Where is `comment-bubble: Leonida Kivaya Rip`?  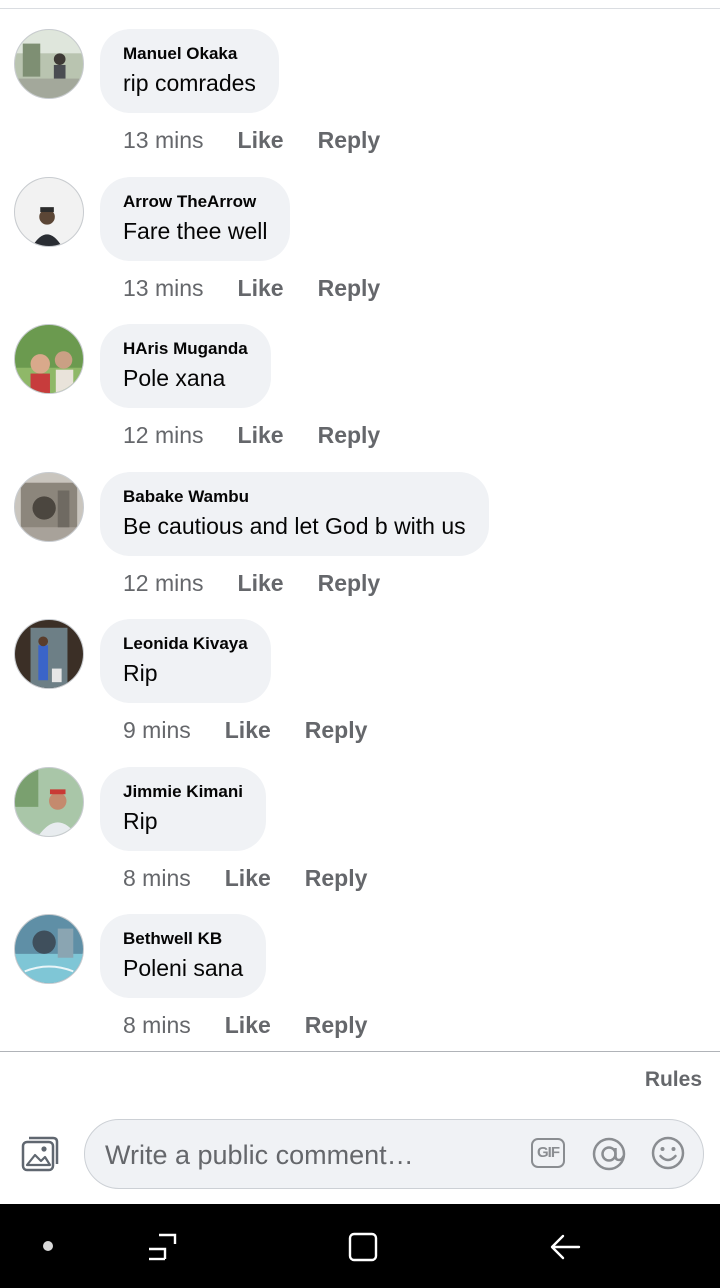
comment-bubble: Leonida Kivaya Rip is located at coordinates (185, 661).